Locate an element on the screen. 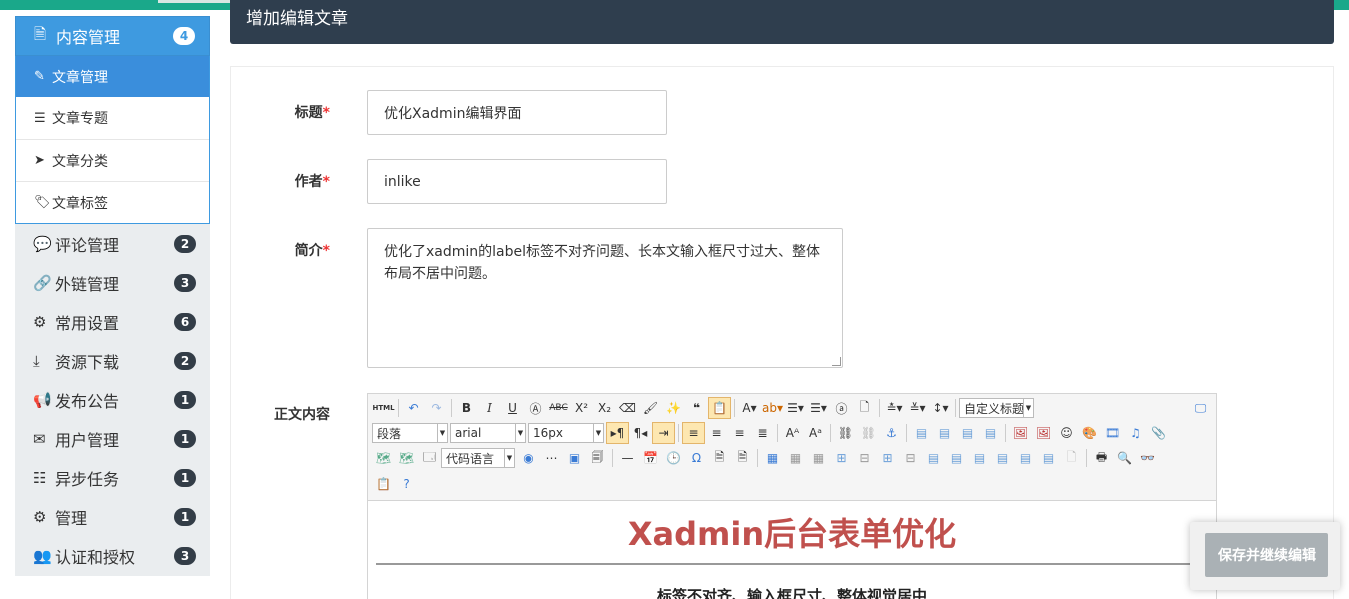 This screenshot has height=599, width=1349. emotion-icon: ☺ is located at coordinates (1066, 433).